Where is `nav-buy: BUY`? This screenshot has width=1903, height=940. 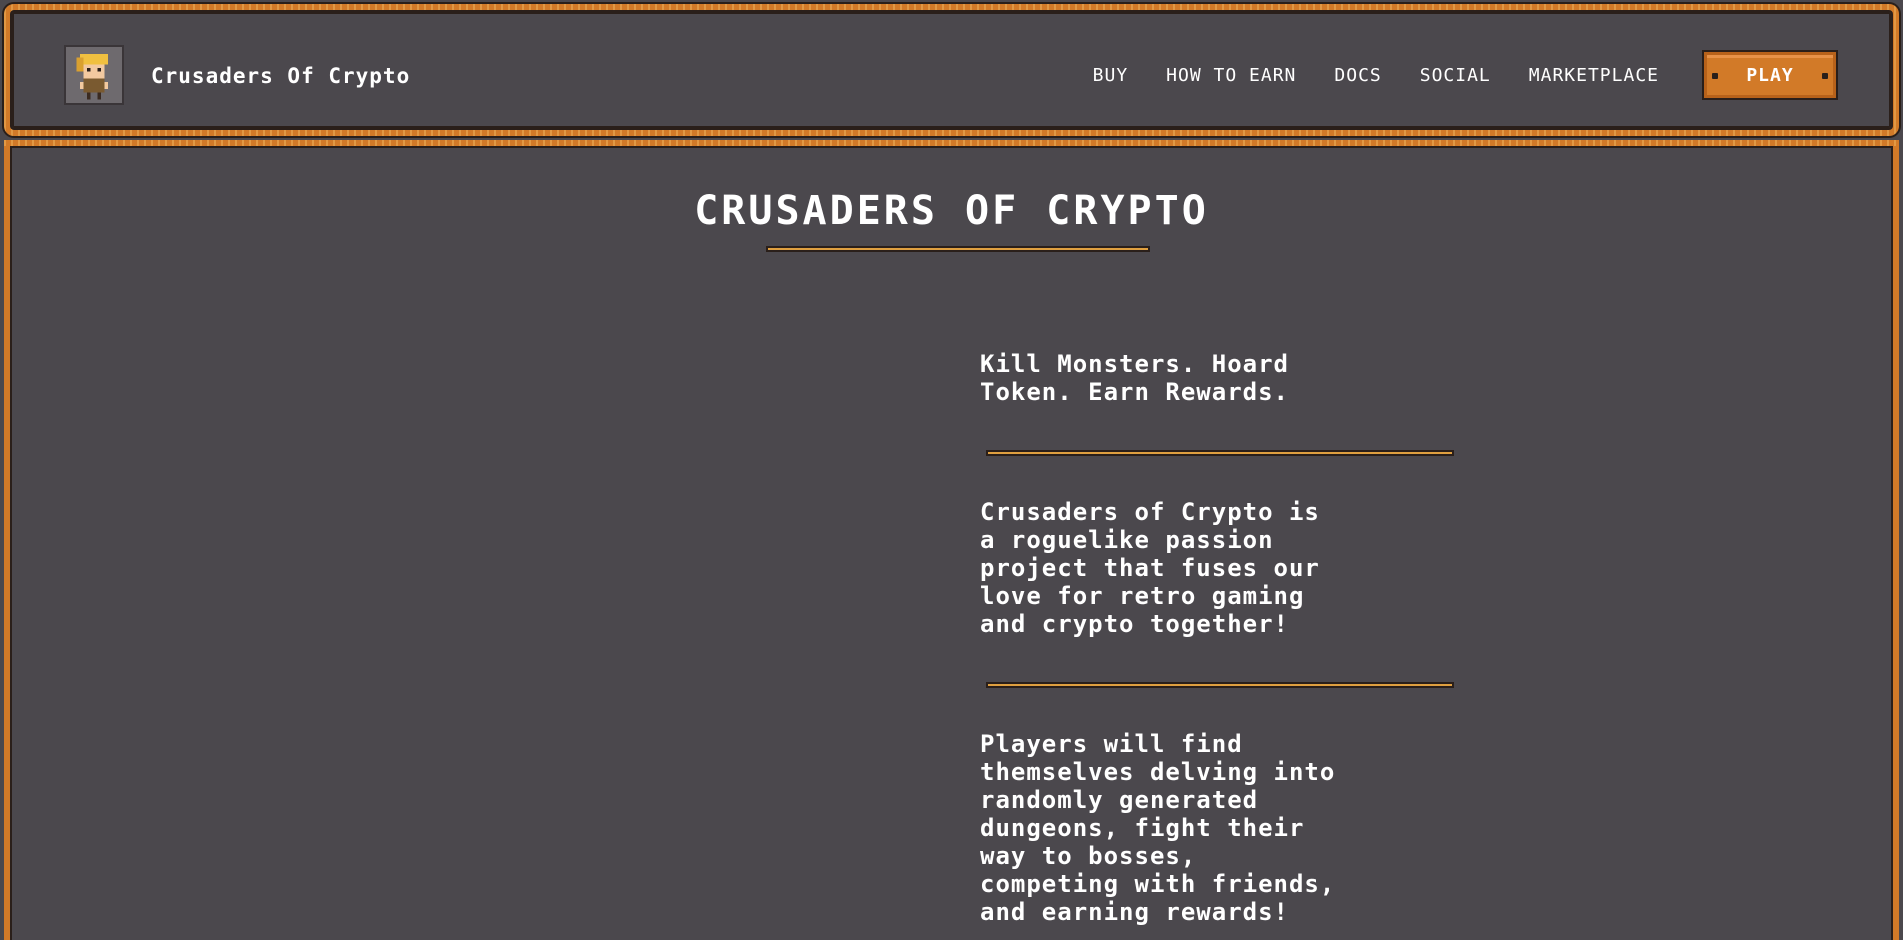 nav-buy: BUY is located at coordinates (1111, 75).